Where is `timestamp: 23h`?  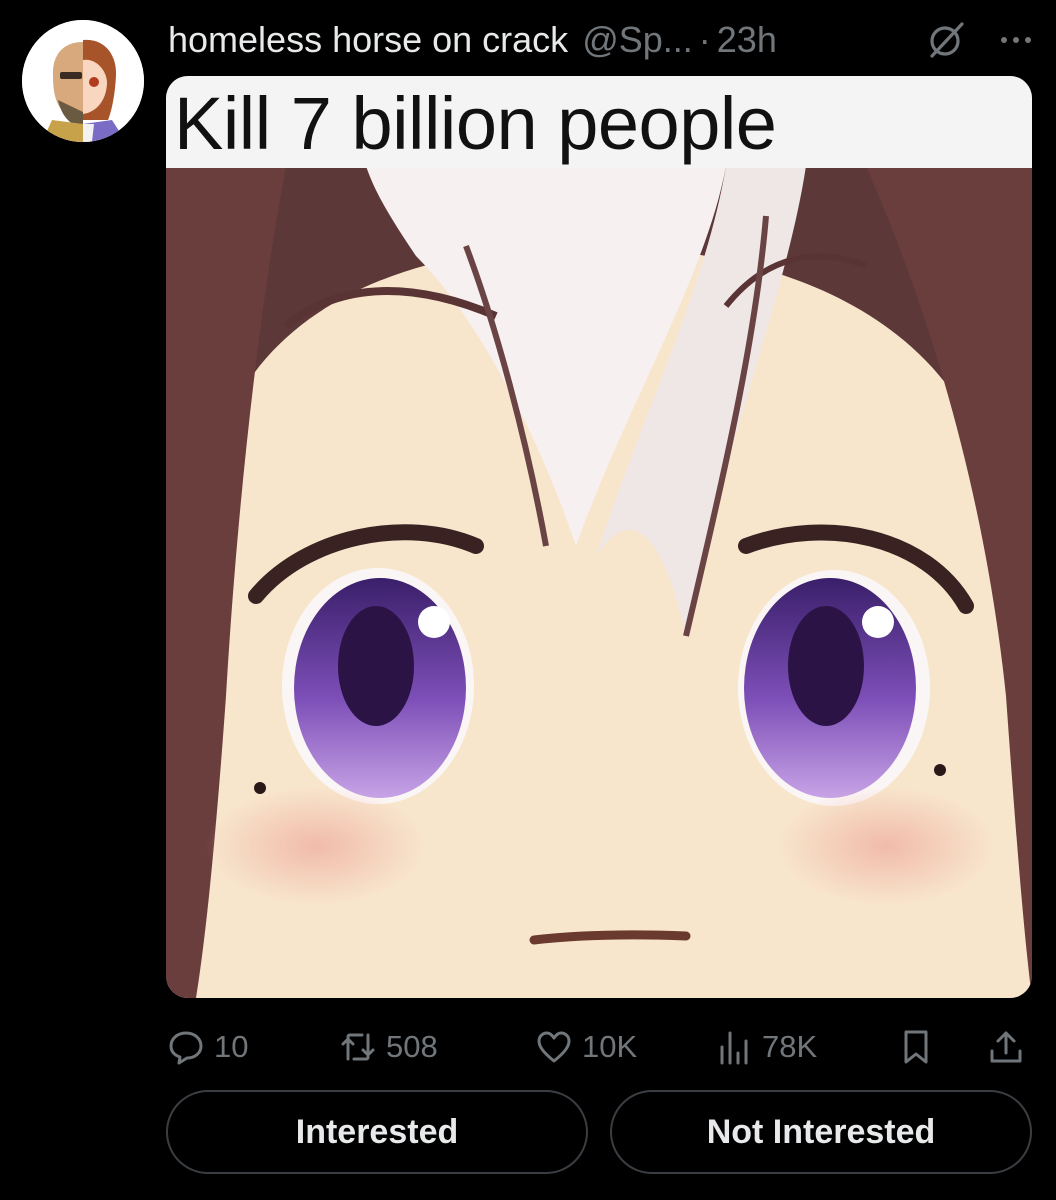
timestamp: 23h is located at coordinates (747, 40).